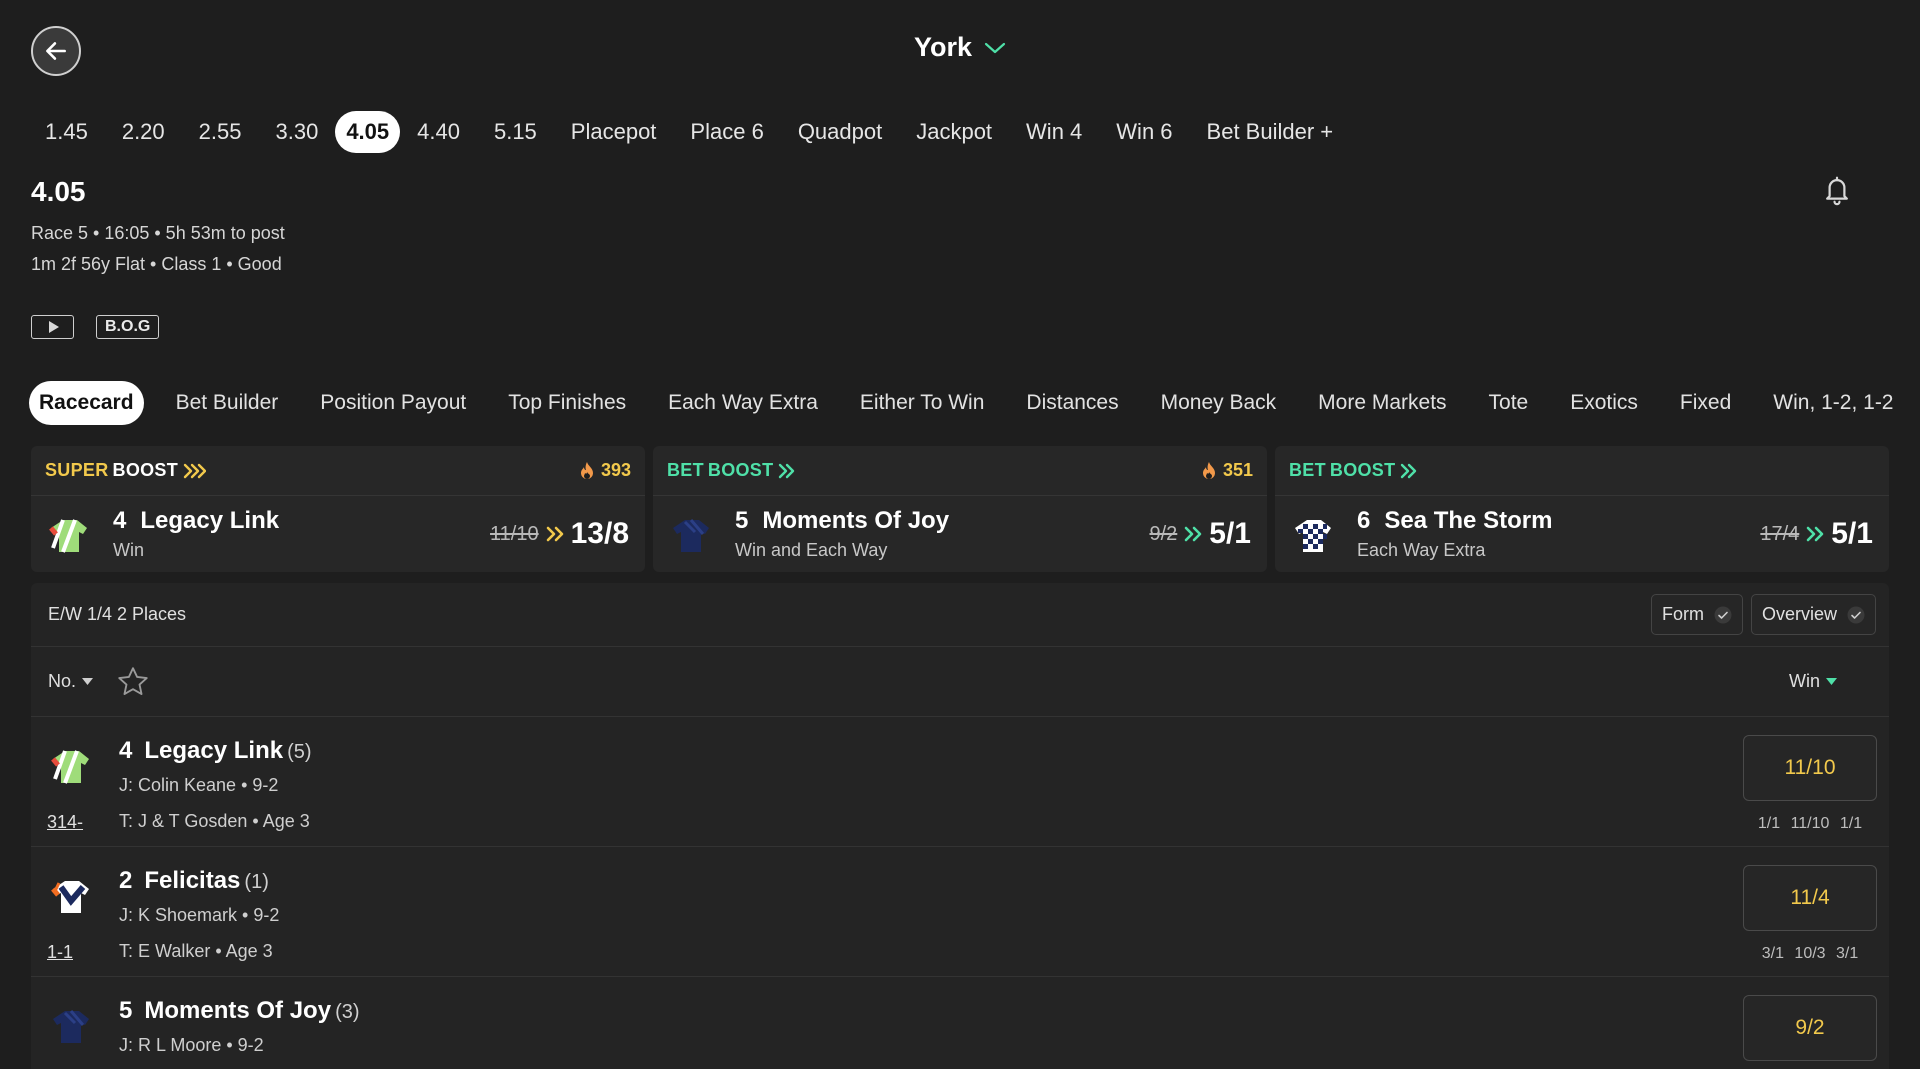  Describe the element at coordinates (922, 403) in the screenshot. I see `tab-either-to-win: Either To Win` at that location.